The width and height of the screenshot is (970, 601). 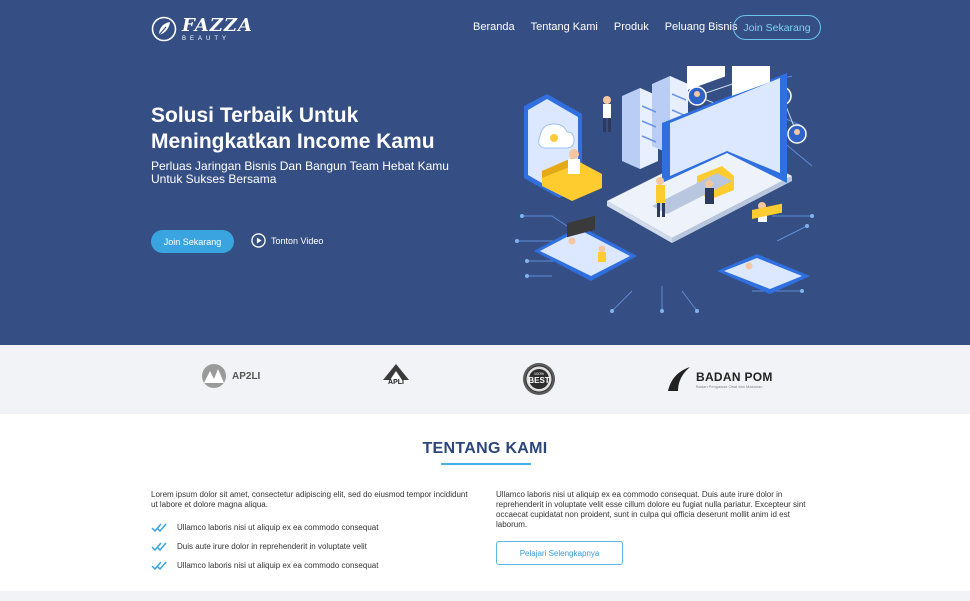 What do you see at coordinates (729, 386) in the screenshot?
I see `badan-pom-sub: Badan Pengawas Obat dan Makanan` at bounding box center [729, 386].